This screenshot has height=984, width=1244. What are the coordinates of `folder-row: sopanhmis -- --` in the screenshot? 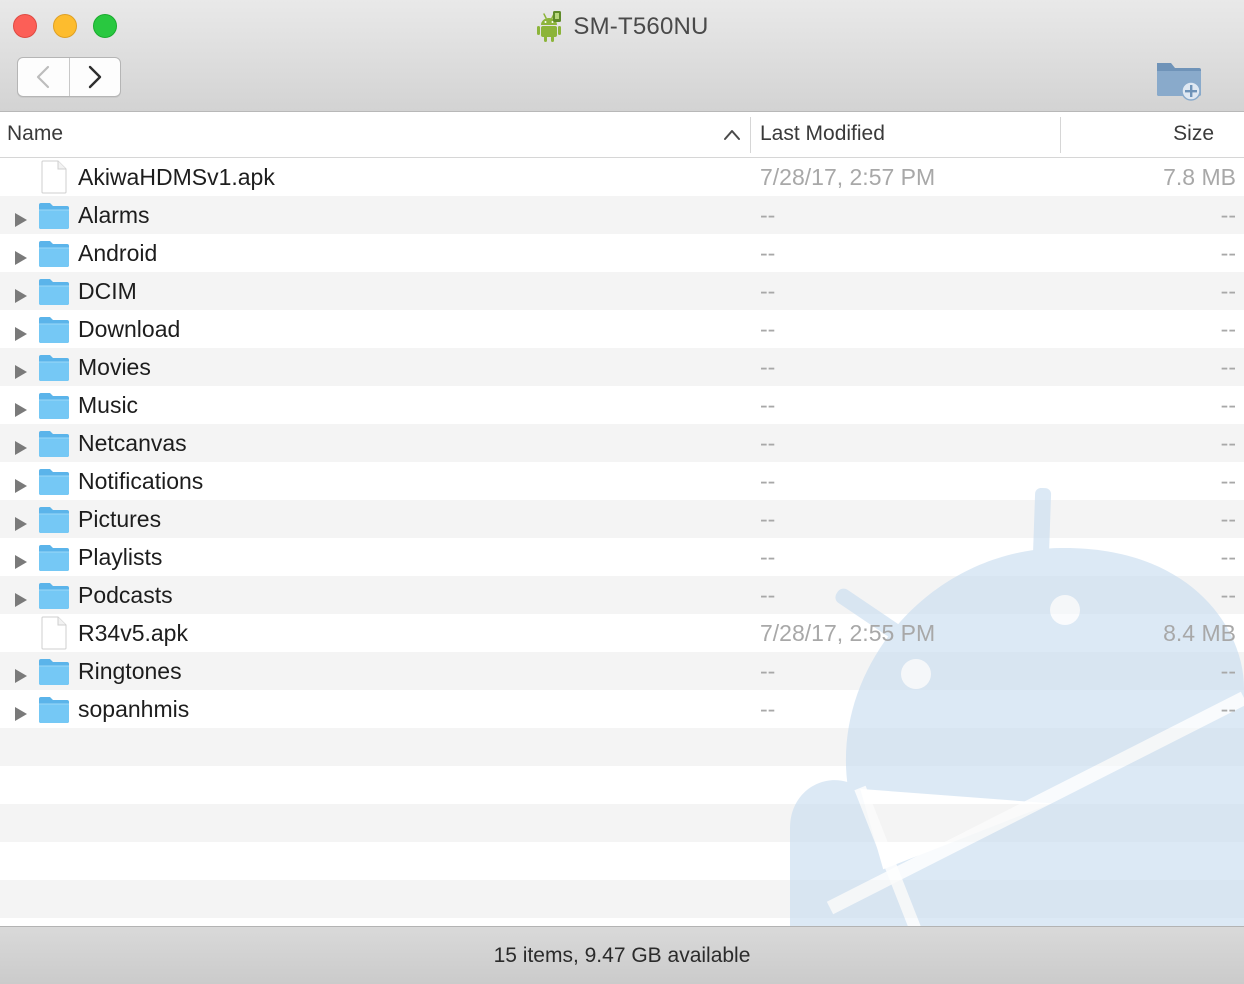 It's located at (622, 709).